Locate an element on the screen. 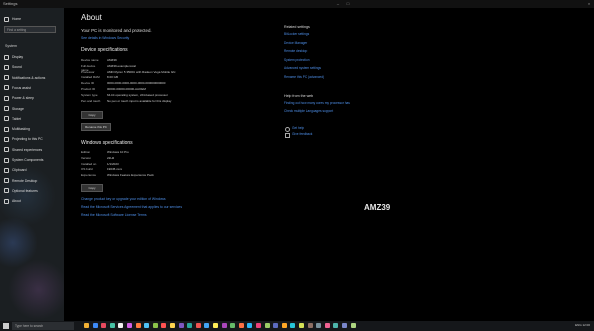  sidebar-item: Storage is located at coordinates (33, 109).